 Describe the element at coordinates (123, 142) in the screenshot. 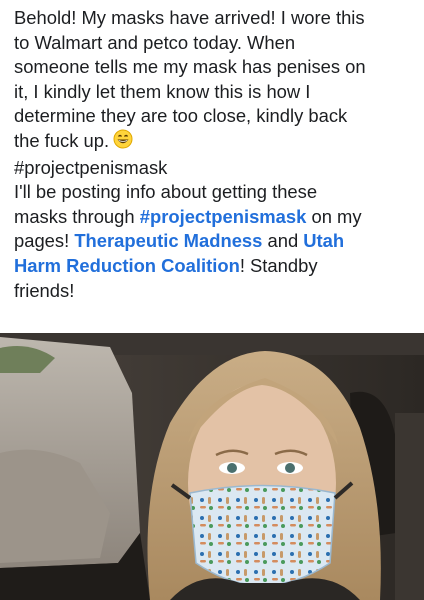

I see `grinning-face-icon` at that location.